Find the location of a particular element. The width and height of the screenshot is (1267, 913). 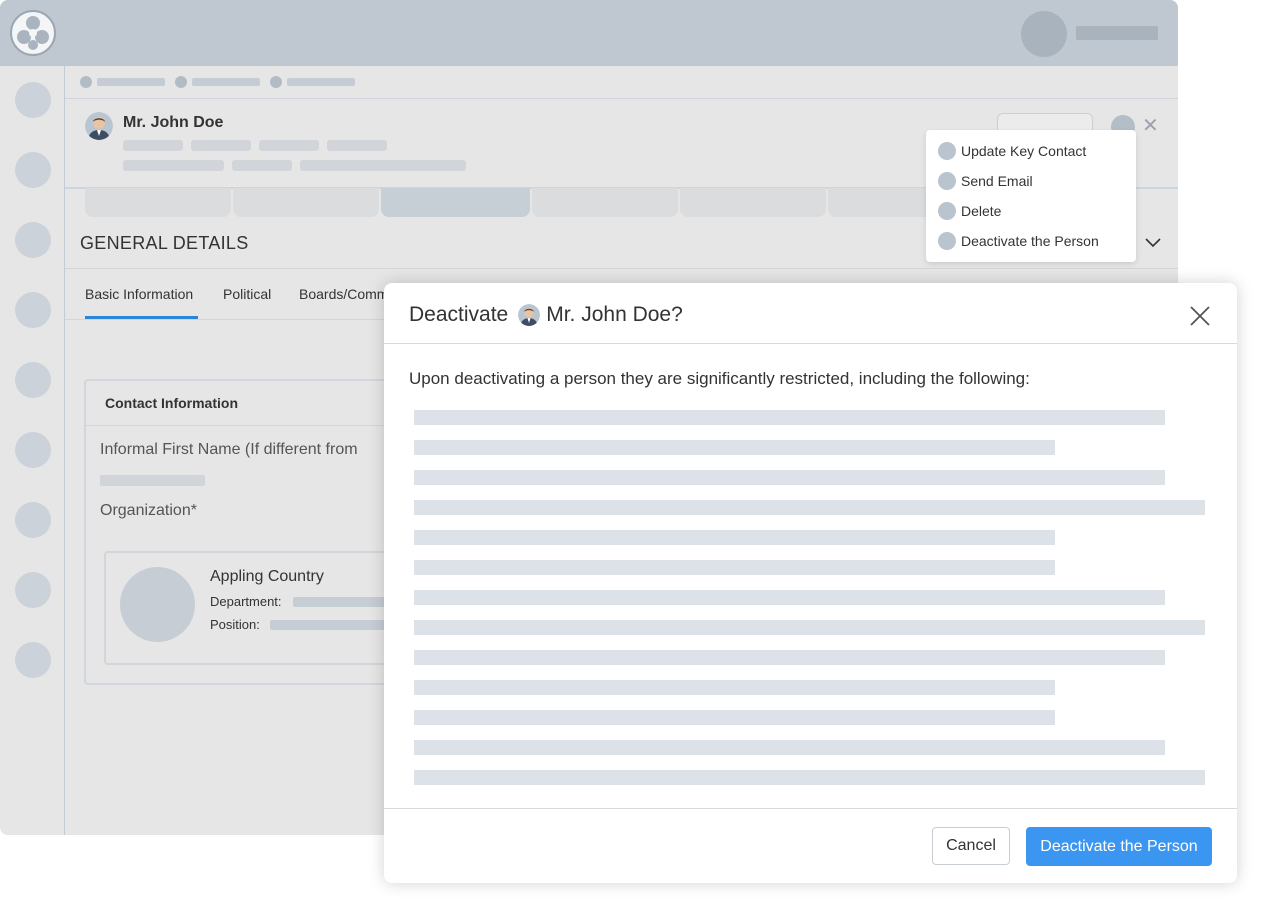

menu-item-update-key-contact: Update Key Contact is located at coordinates (1012, 151).